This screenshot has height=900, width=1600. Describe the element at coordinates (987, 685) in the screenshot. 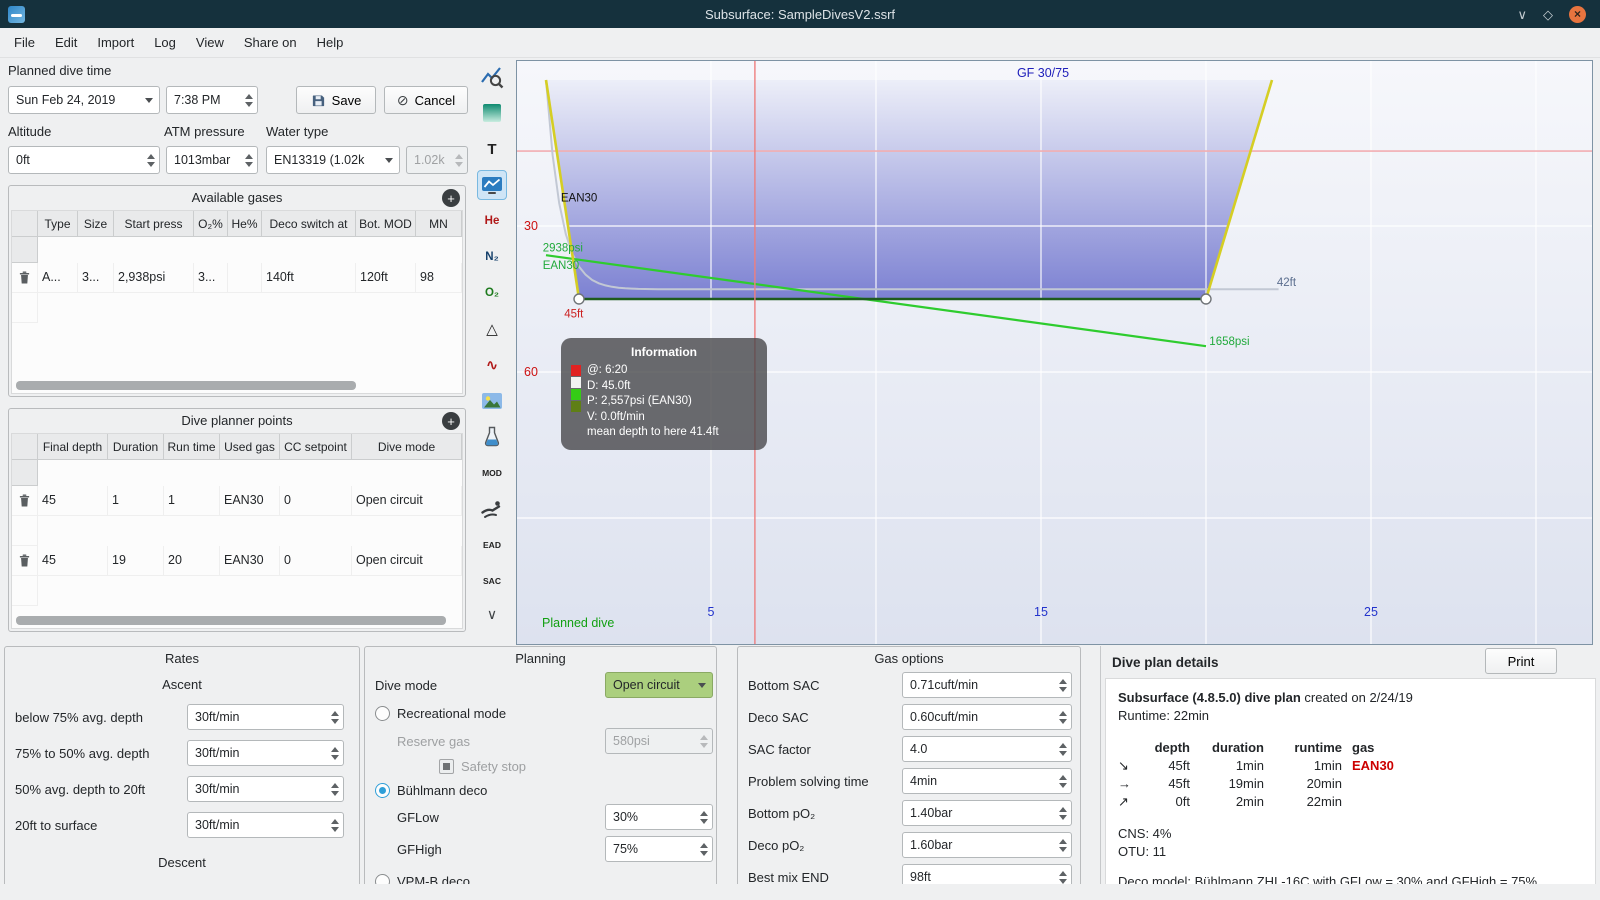

I see `gas-option-spinner: 0.71cuft/min` at that location.